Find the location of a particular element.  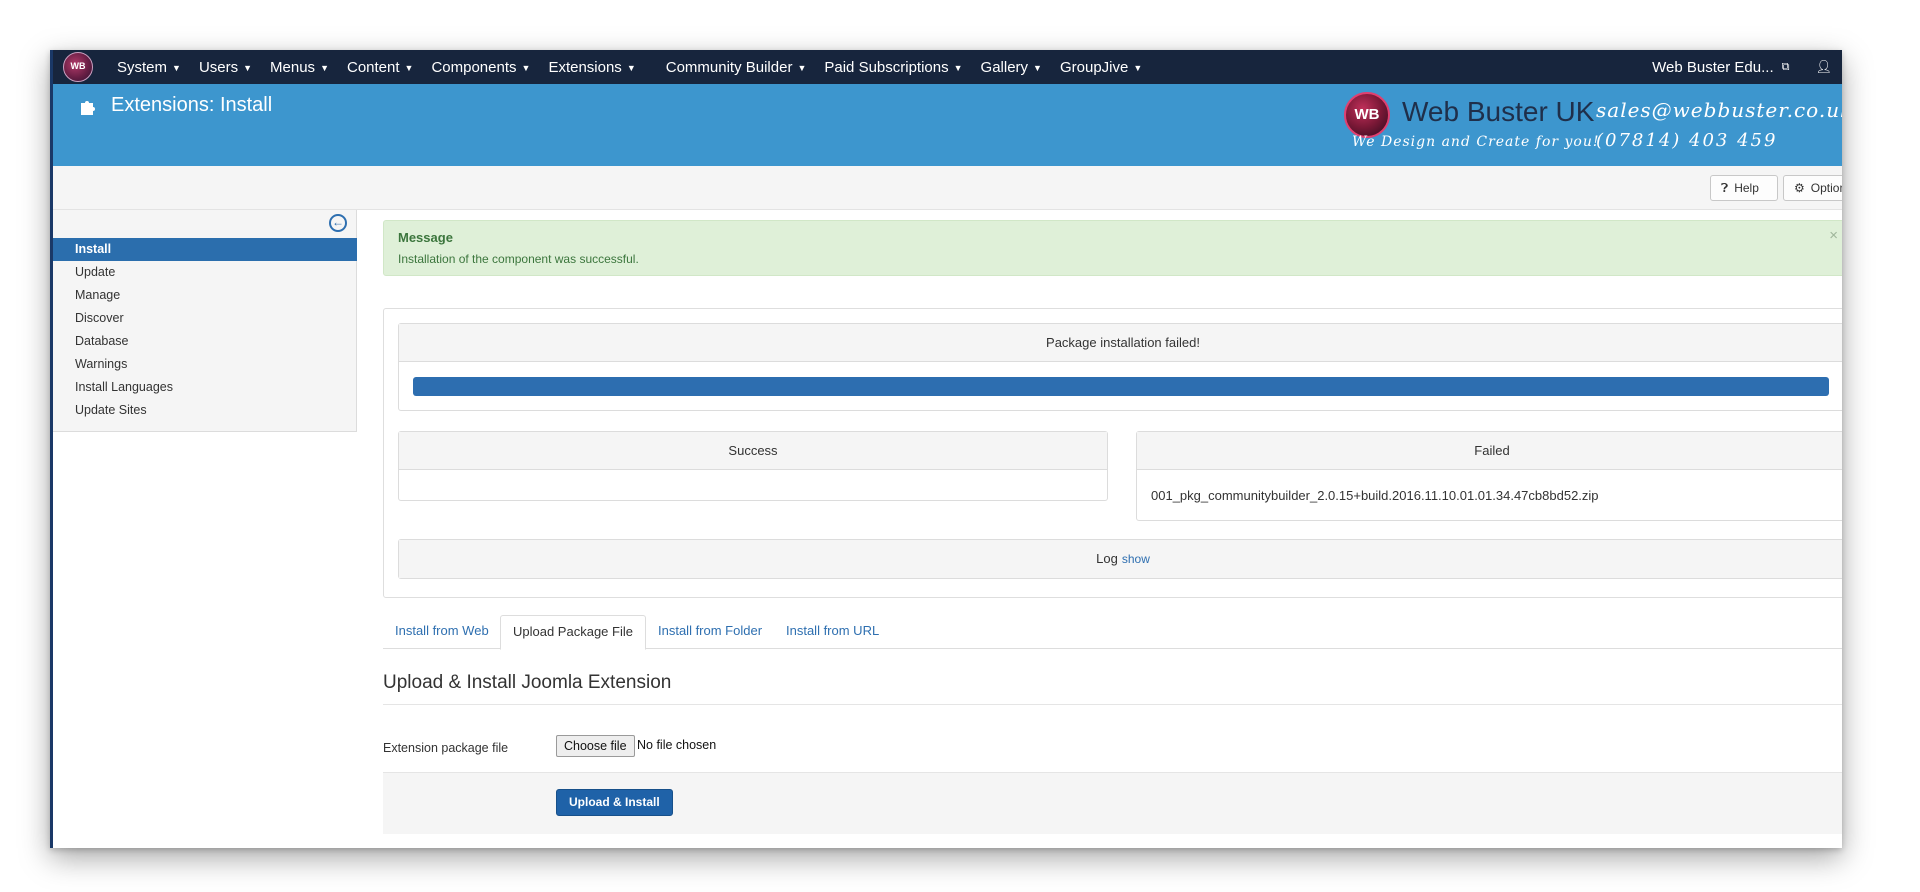

sidebar-item-discover: Discover is located at coordinates (205, 318).